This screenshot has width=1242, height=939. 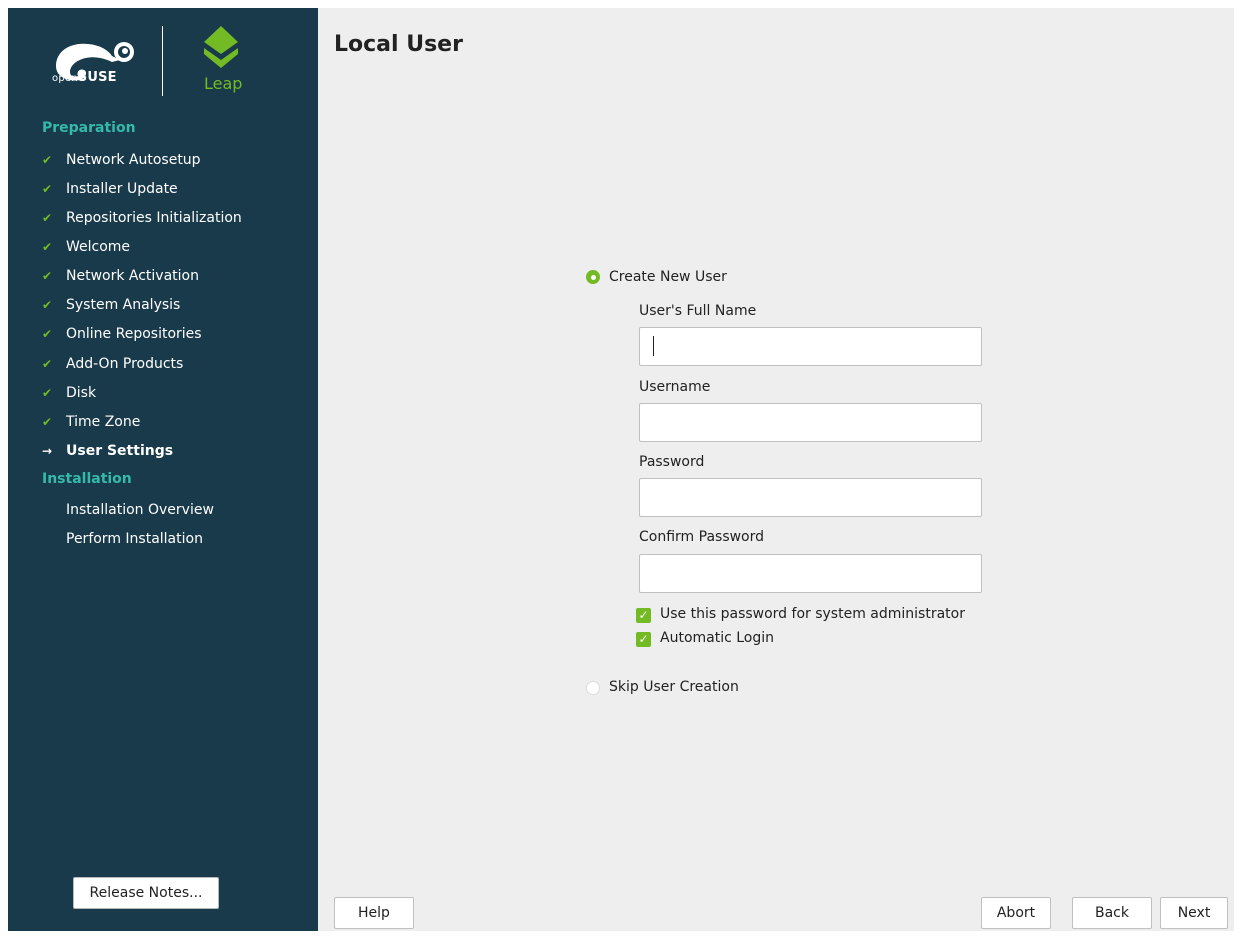 What do you see at coordinates (717, 638) in the screenshot?
I see `auto-login-label: Automatic Login` at bounding box center [717, 638].